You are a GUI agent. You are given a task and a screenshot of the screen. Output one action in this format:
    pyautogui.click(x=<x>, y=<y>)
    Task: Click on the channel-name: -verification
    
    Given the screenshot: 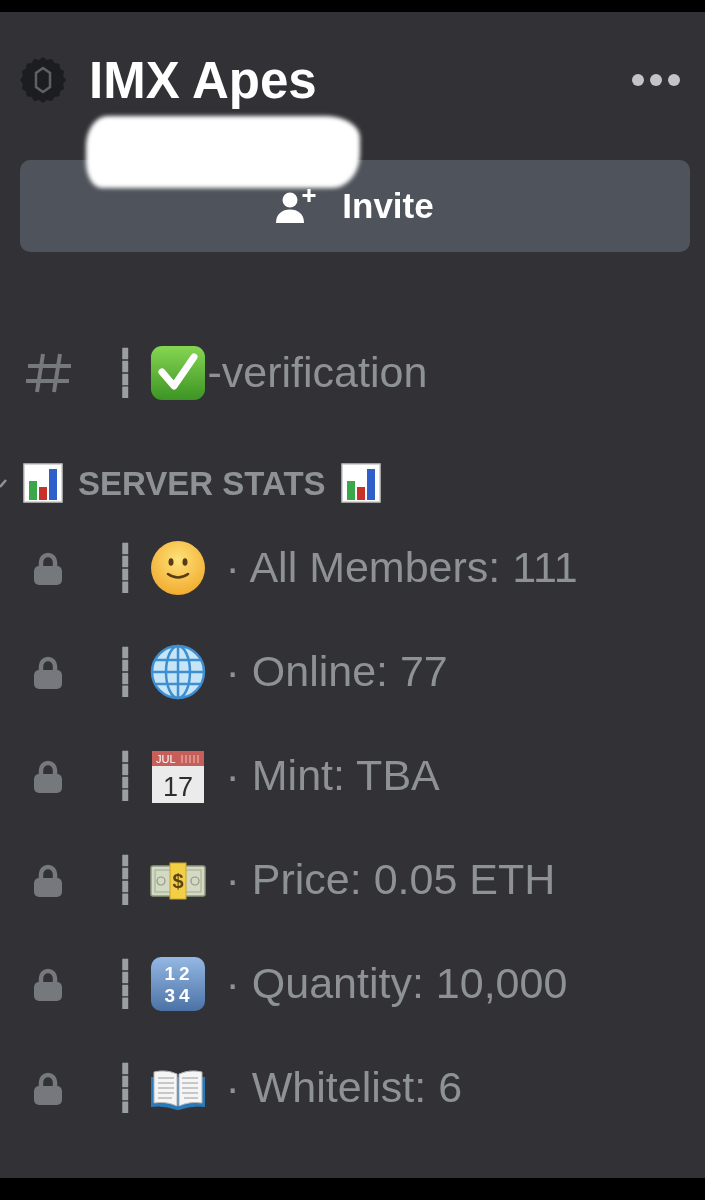 What is the action you would take?
    pyautogui.click(x=317, y=373)
    